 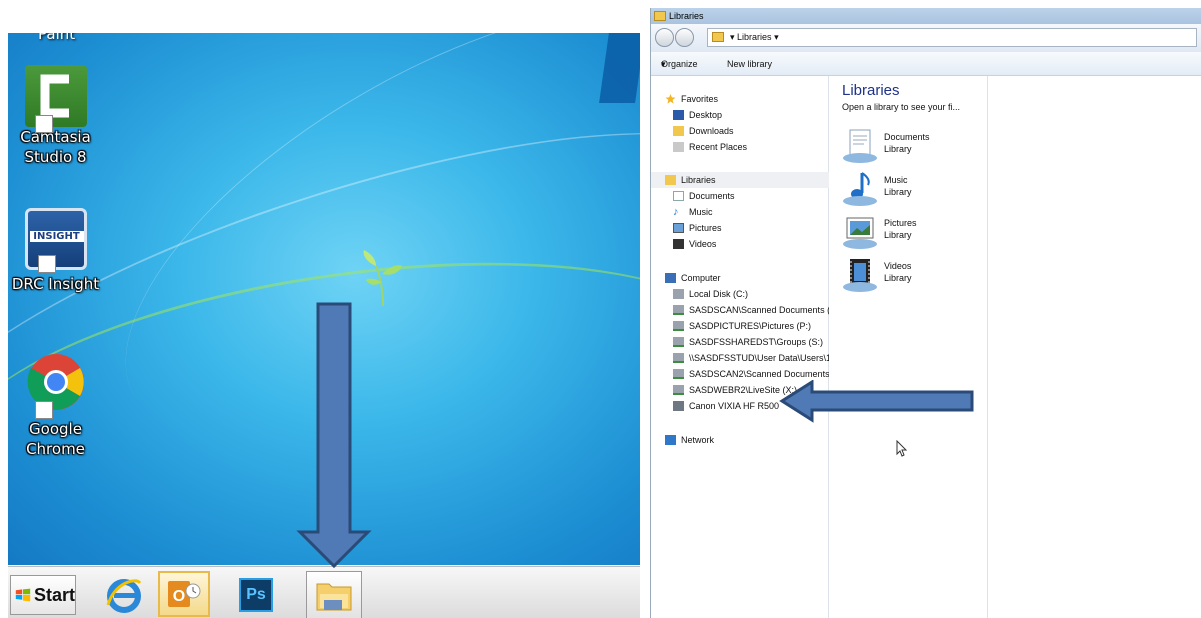 What do you see at coordinates (740, 310) in the screenshot?
I see `nav-drive: SASDSCAN\Scanned Documents (` at bounding box center [740, 310].